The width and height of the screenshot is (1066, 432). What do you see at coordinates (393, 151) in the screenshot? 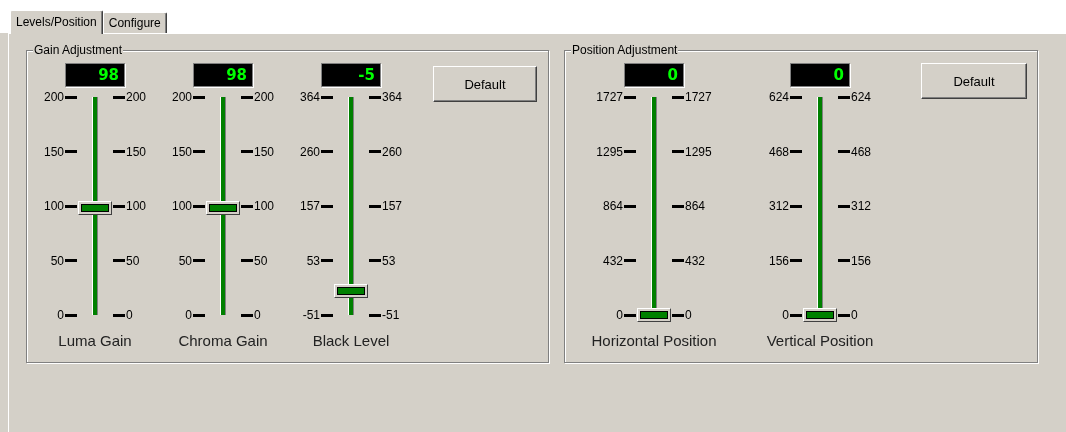
I see `tick-label: 260` at bounding box center [393, 151].